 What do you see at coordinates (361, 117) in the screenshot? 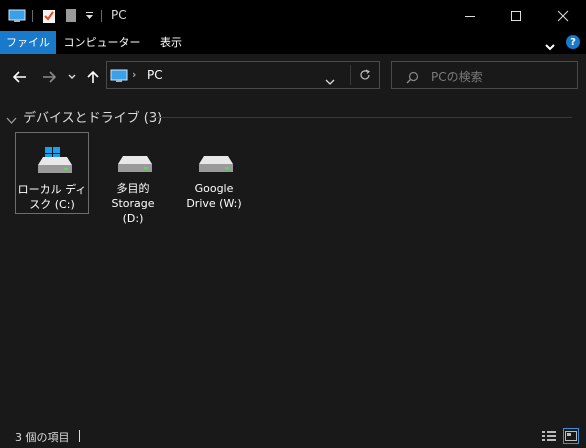
I see `group-divider` at bounding box center [361, 117].